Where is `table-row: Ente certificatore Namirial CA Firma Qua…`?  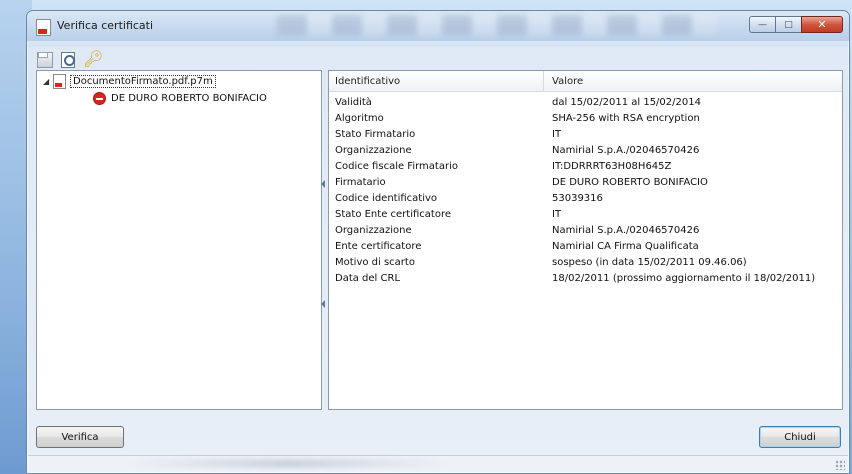
table-row: Ente certificatore Namirial CA Firma Qua… is located at coordinates (585, 247).